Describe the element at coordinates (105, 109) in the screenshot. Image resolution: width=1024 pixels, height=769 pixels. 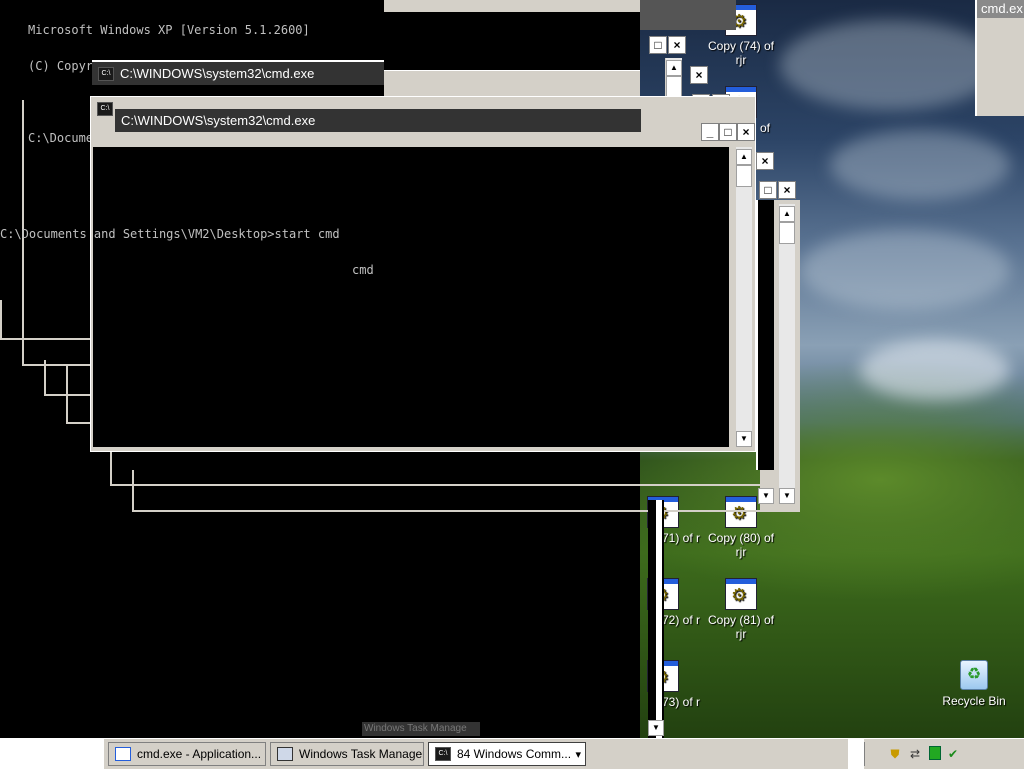
I see `small-cmd-icon: C:\` at that location.